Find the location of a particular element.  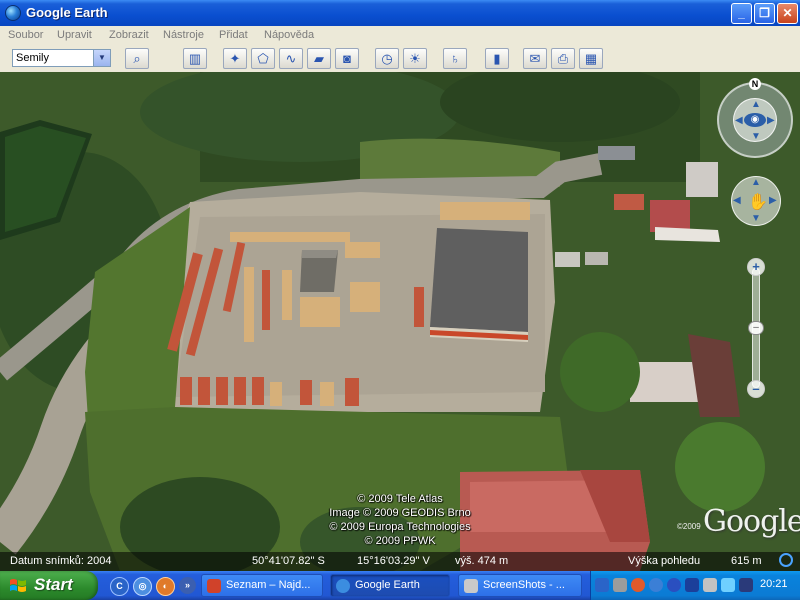

google-logo: Google is located at coordinates (751, 521).